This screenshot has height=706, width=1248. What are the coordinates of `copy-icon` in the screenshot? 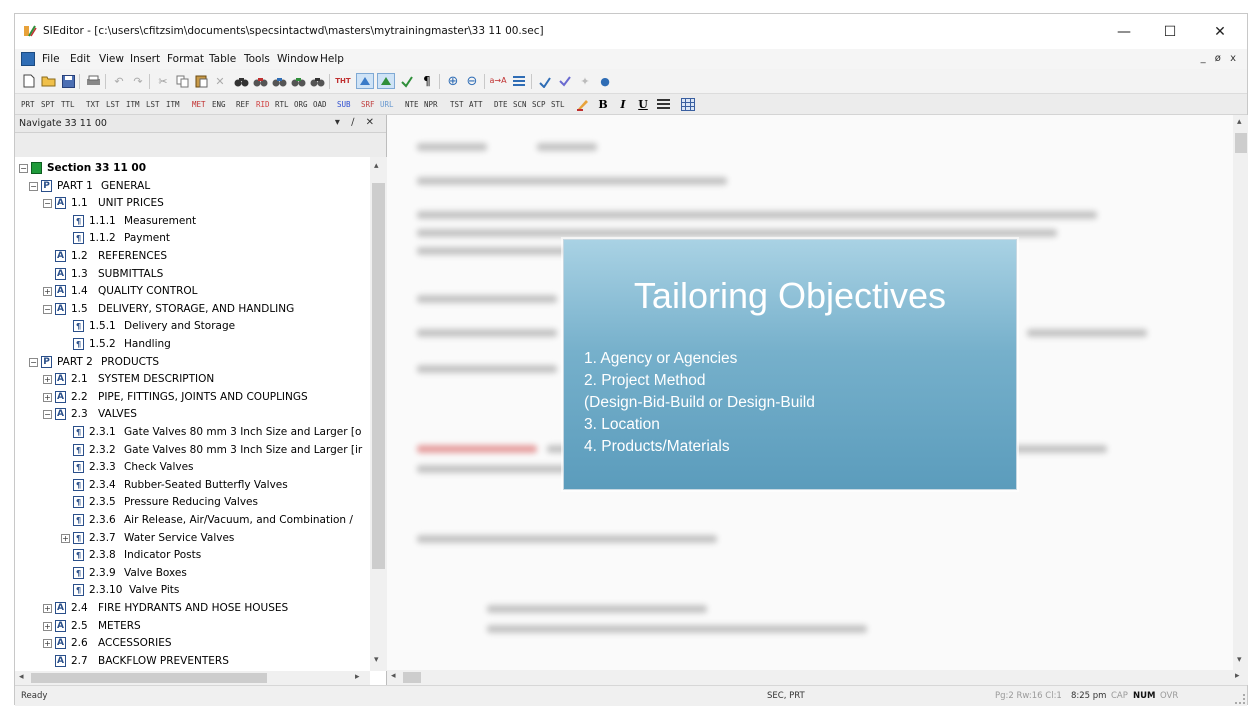 It's located at (182, 81).